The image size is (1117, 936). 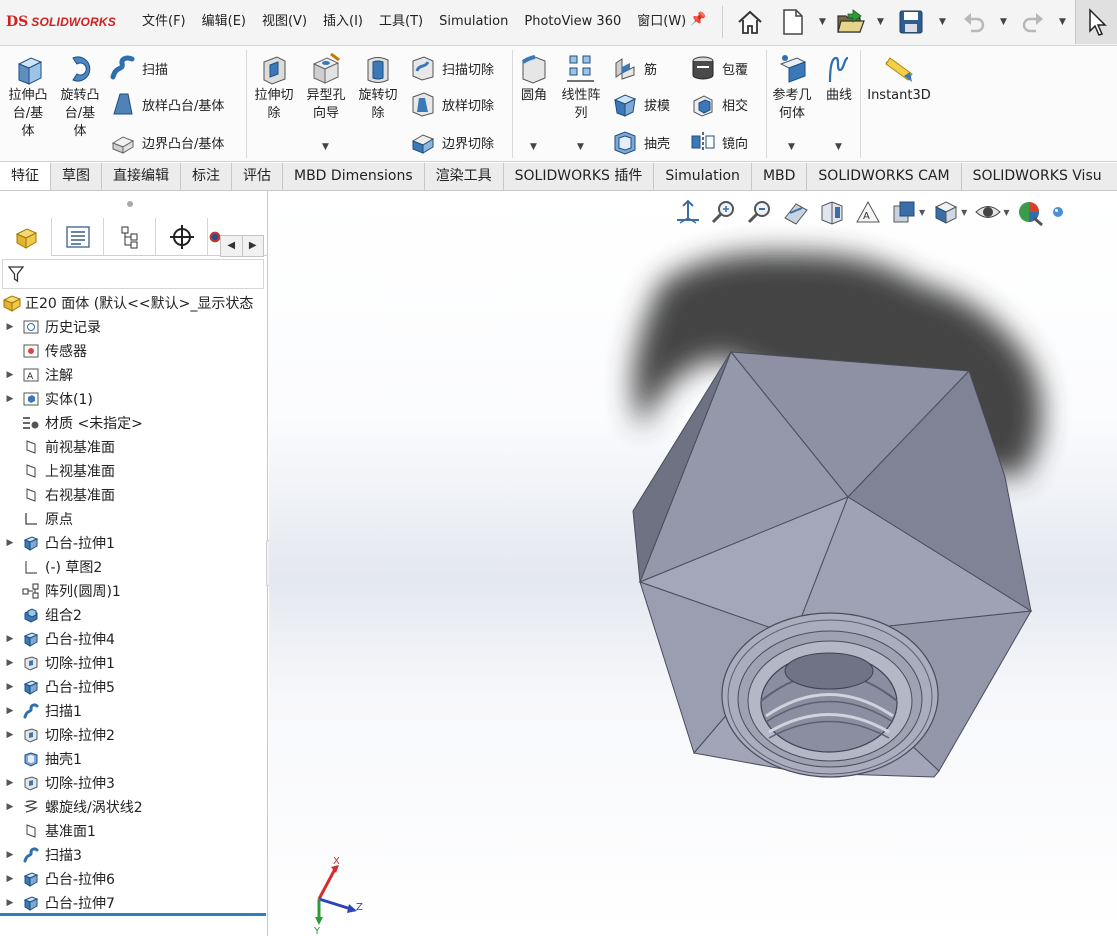 What do you see at coordinates (134, 807) in the screenshot?
I see `tree-item: ▶ 螺旋线/涡状线2` at bounding box center [134, 807].